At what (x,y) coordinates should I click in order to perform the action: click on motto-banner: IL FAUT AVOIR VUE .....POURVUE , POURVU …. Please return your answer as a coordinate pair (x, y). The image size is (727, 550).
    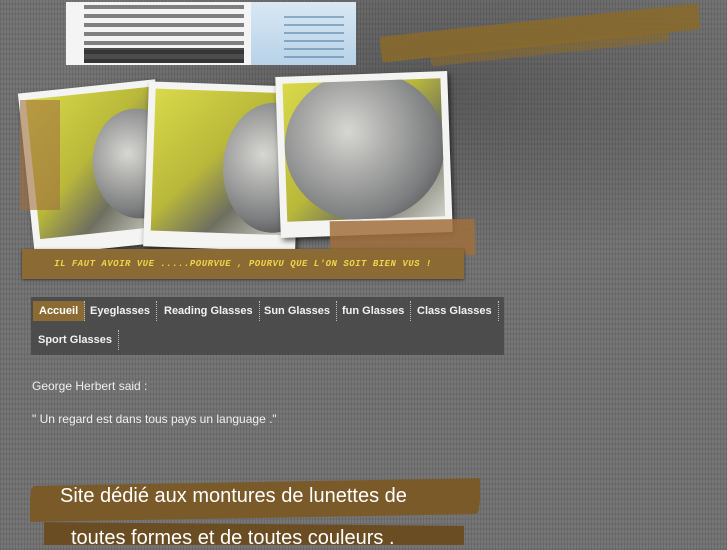
    Looking at the image, I should click on (243, 264).